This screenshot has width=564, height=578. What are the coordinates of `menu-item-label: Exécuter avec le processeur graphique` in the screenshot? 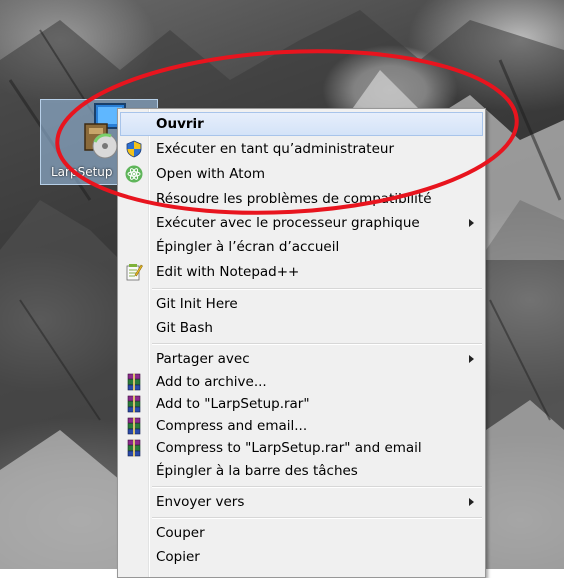 It's located at (288, 223).